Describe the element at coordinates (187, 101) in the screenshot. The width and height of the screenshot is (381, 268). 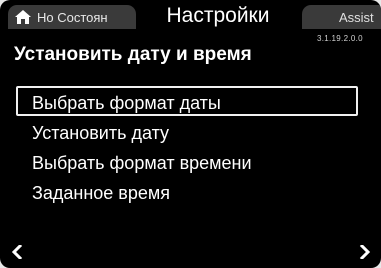
I see `menu-item-date-format: Выбрать формат даты` at that location.